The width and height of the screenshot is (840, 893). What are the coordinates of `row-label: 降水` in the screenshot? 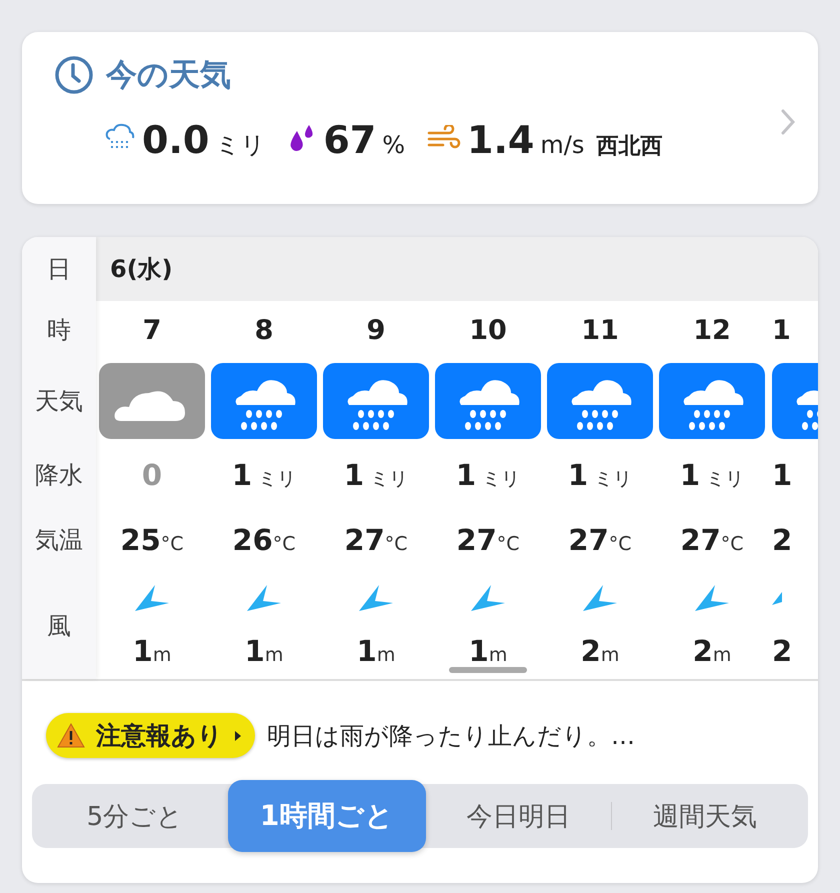 It's located at (59, 475).